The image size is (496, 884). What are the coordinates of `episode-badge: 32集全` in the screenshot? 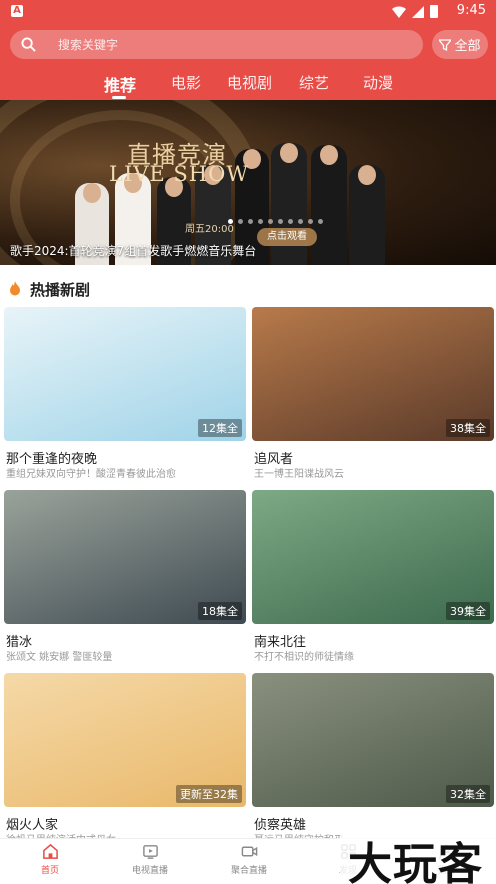 It's located at (468, 794).